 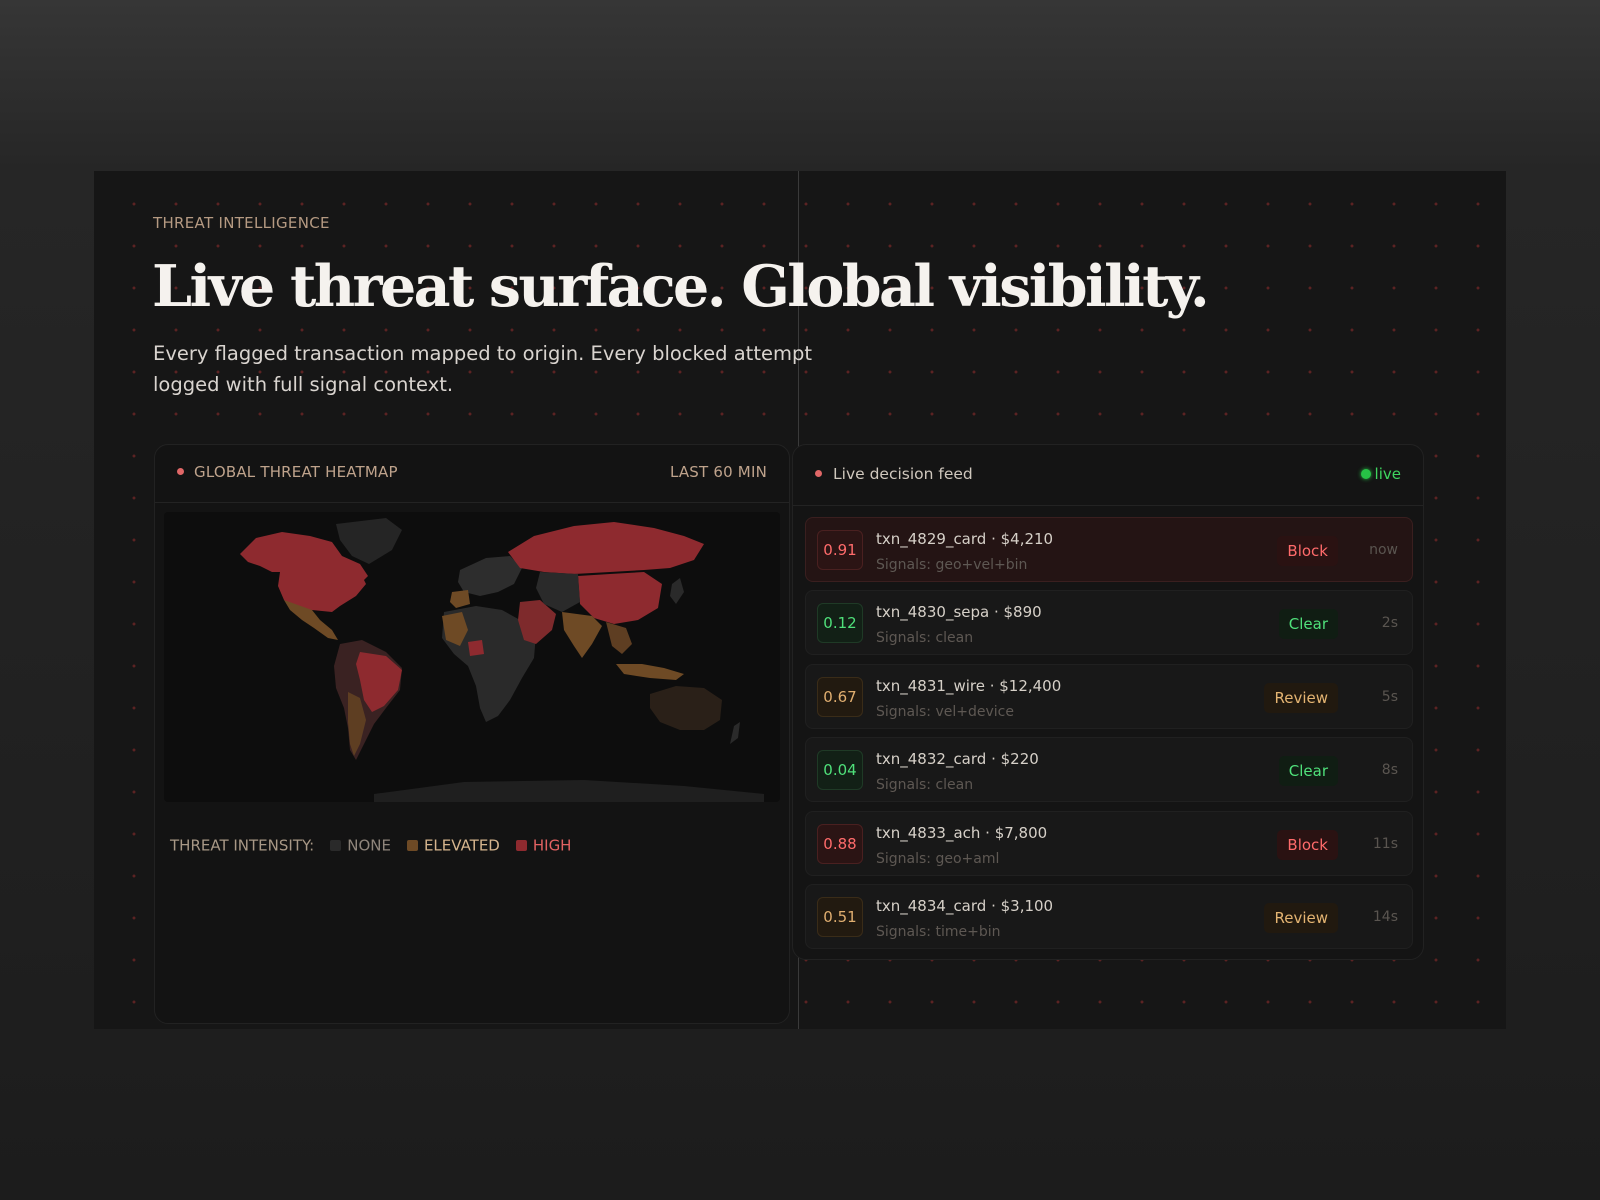 I want to click on decision-time: now, so click(x=1383, y=550).